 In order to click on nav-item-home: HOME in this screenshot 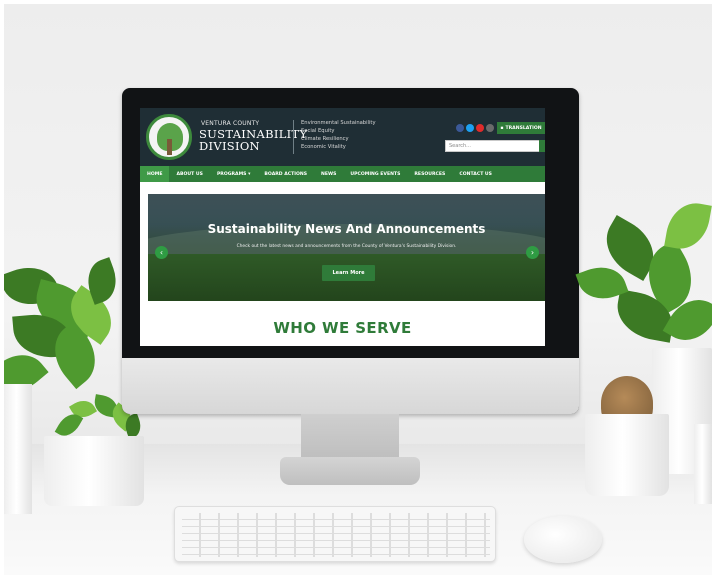, I will do `click(155, 174)`.